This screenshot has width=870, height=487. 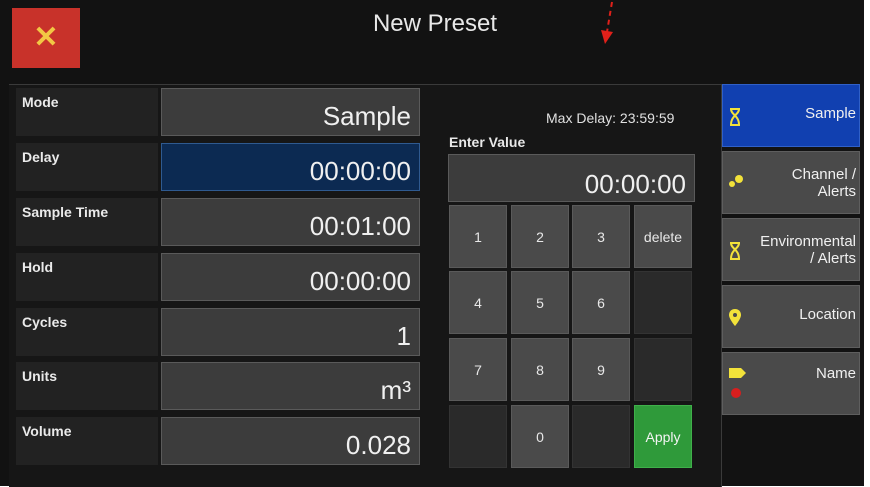 I want to click on mode-field: Sample, so click(x=290, y=112).